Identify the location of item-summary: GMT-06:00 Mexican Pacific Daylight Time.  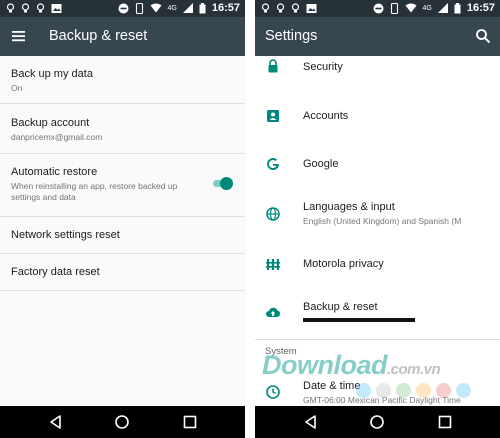
(382, 400).